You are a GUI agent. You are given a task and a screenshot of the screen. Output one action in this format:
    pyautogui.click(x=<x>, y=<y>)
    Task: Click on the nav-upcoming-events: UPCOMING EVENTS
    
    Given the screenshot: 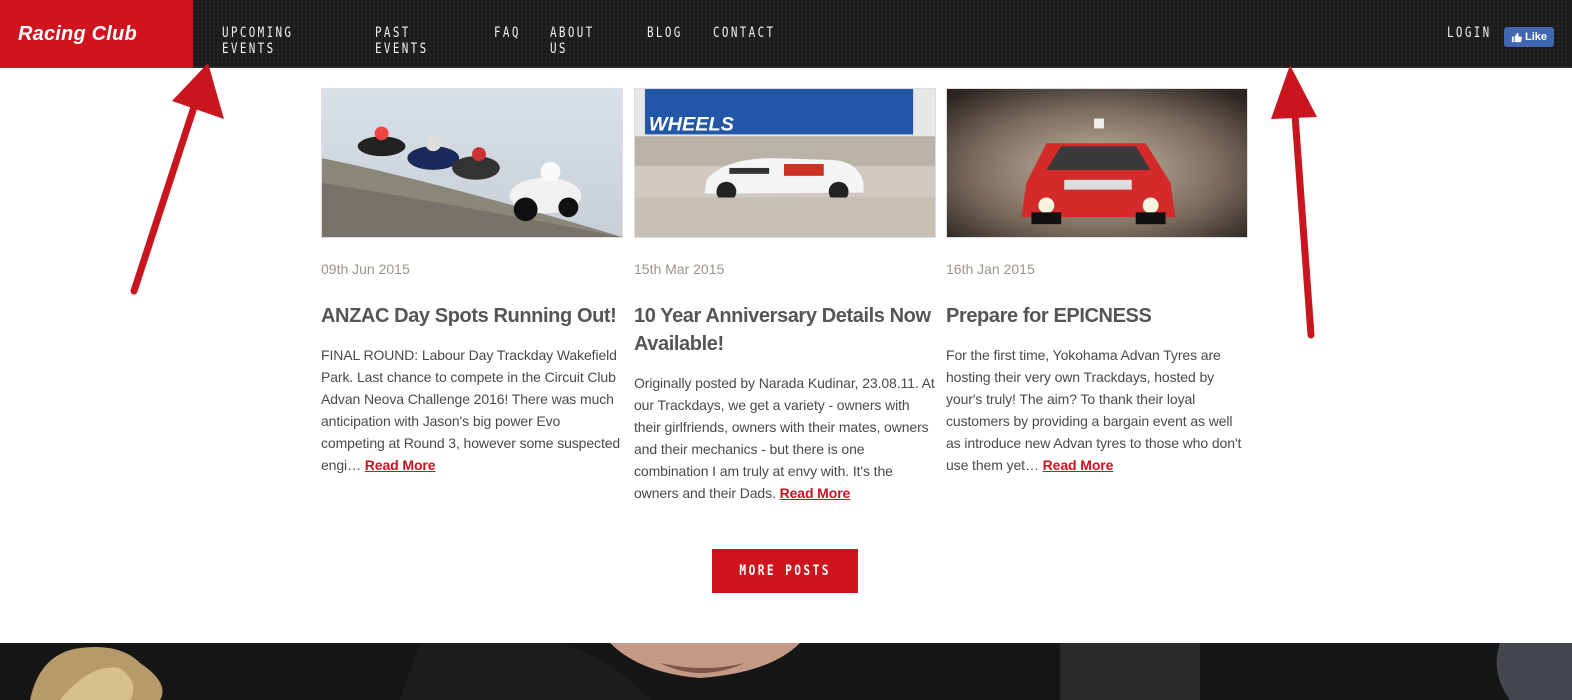 What is the action you would take?
    pyautogui.click(x=257, y=41)
    